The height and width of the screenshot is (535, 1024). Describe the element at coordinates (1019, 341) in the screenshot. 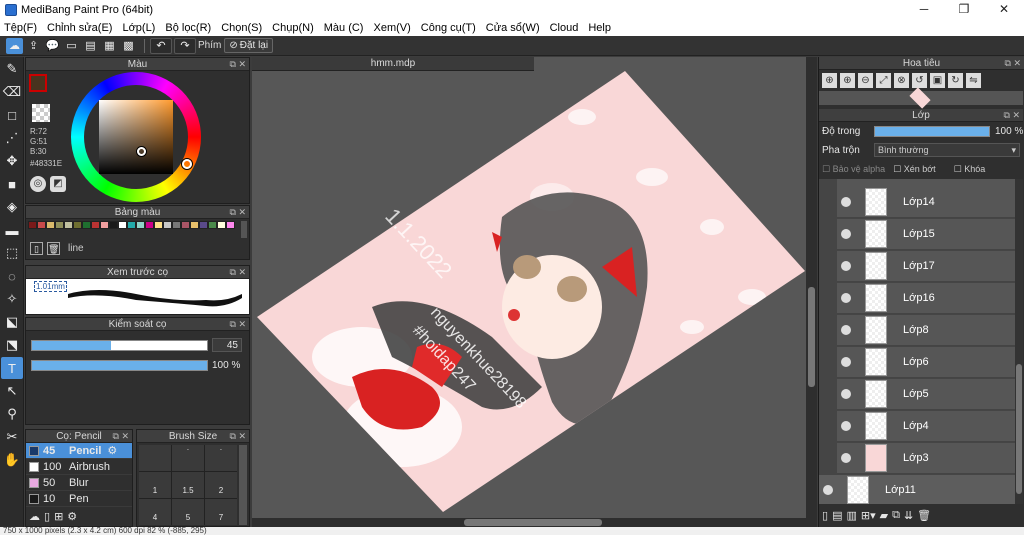

I see `layer-list-scrollbar` at that location.